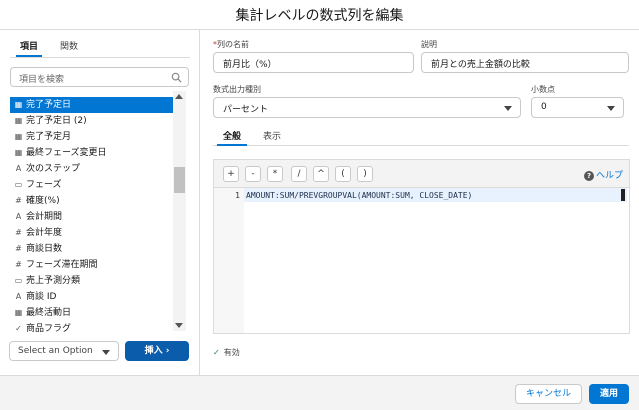 Image resolution: width=639 pixels, height=410 pixels. What do you see at coordinates (69, 45) in the screenshot?
I see `tab-functions: 関数` at bounding box center [69, 45].